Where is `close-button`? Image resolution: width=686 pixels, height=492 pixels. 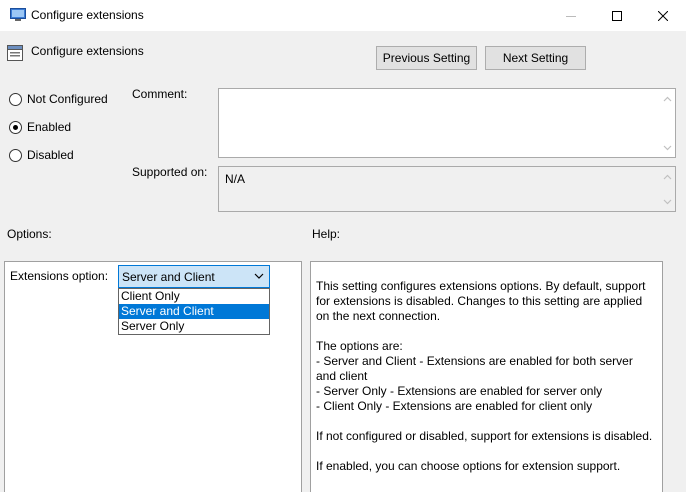 close-button is located at coordinates (663, 15).